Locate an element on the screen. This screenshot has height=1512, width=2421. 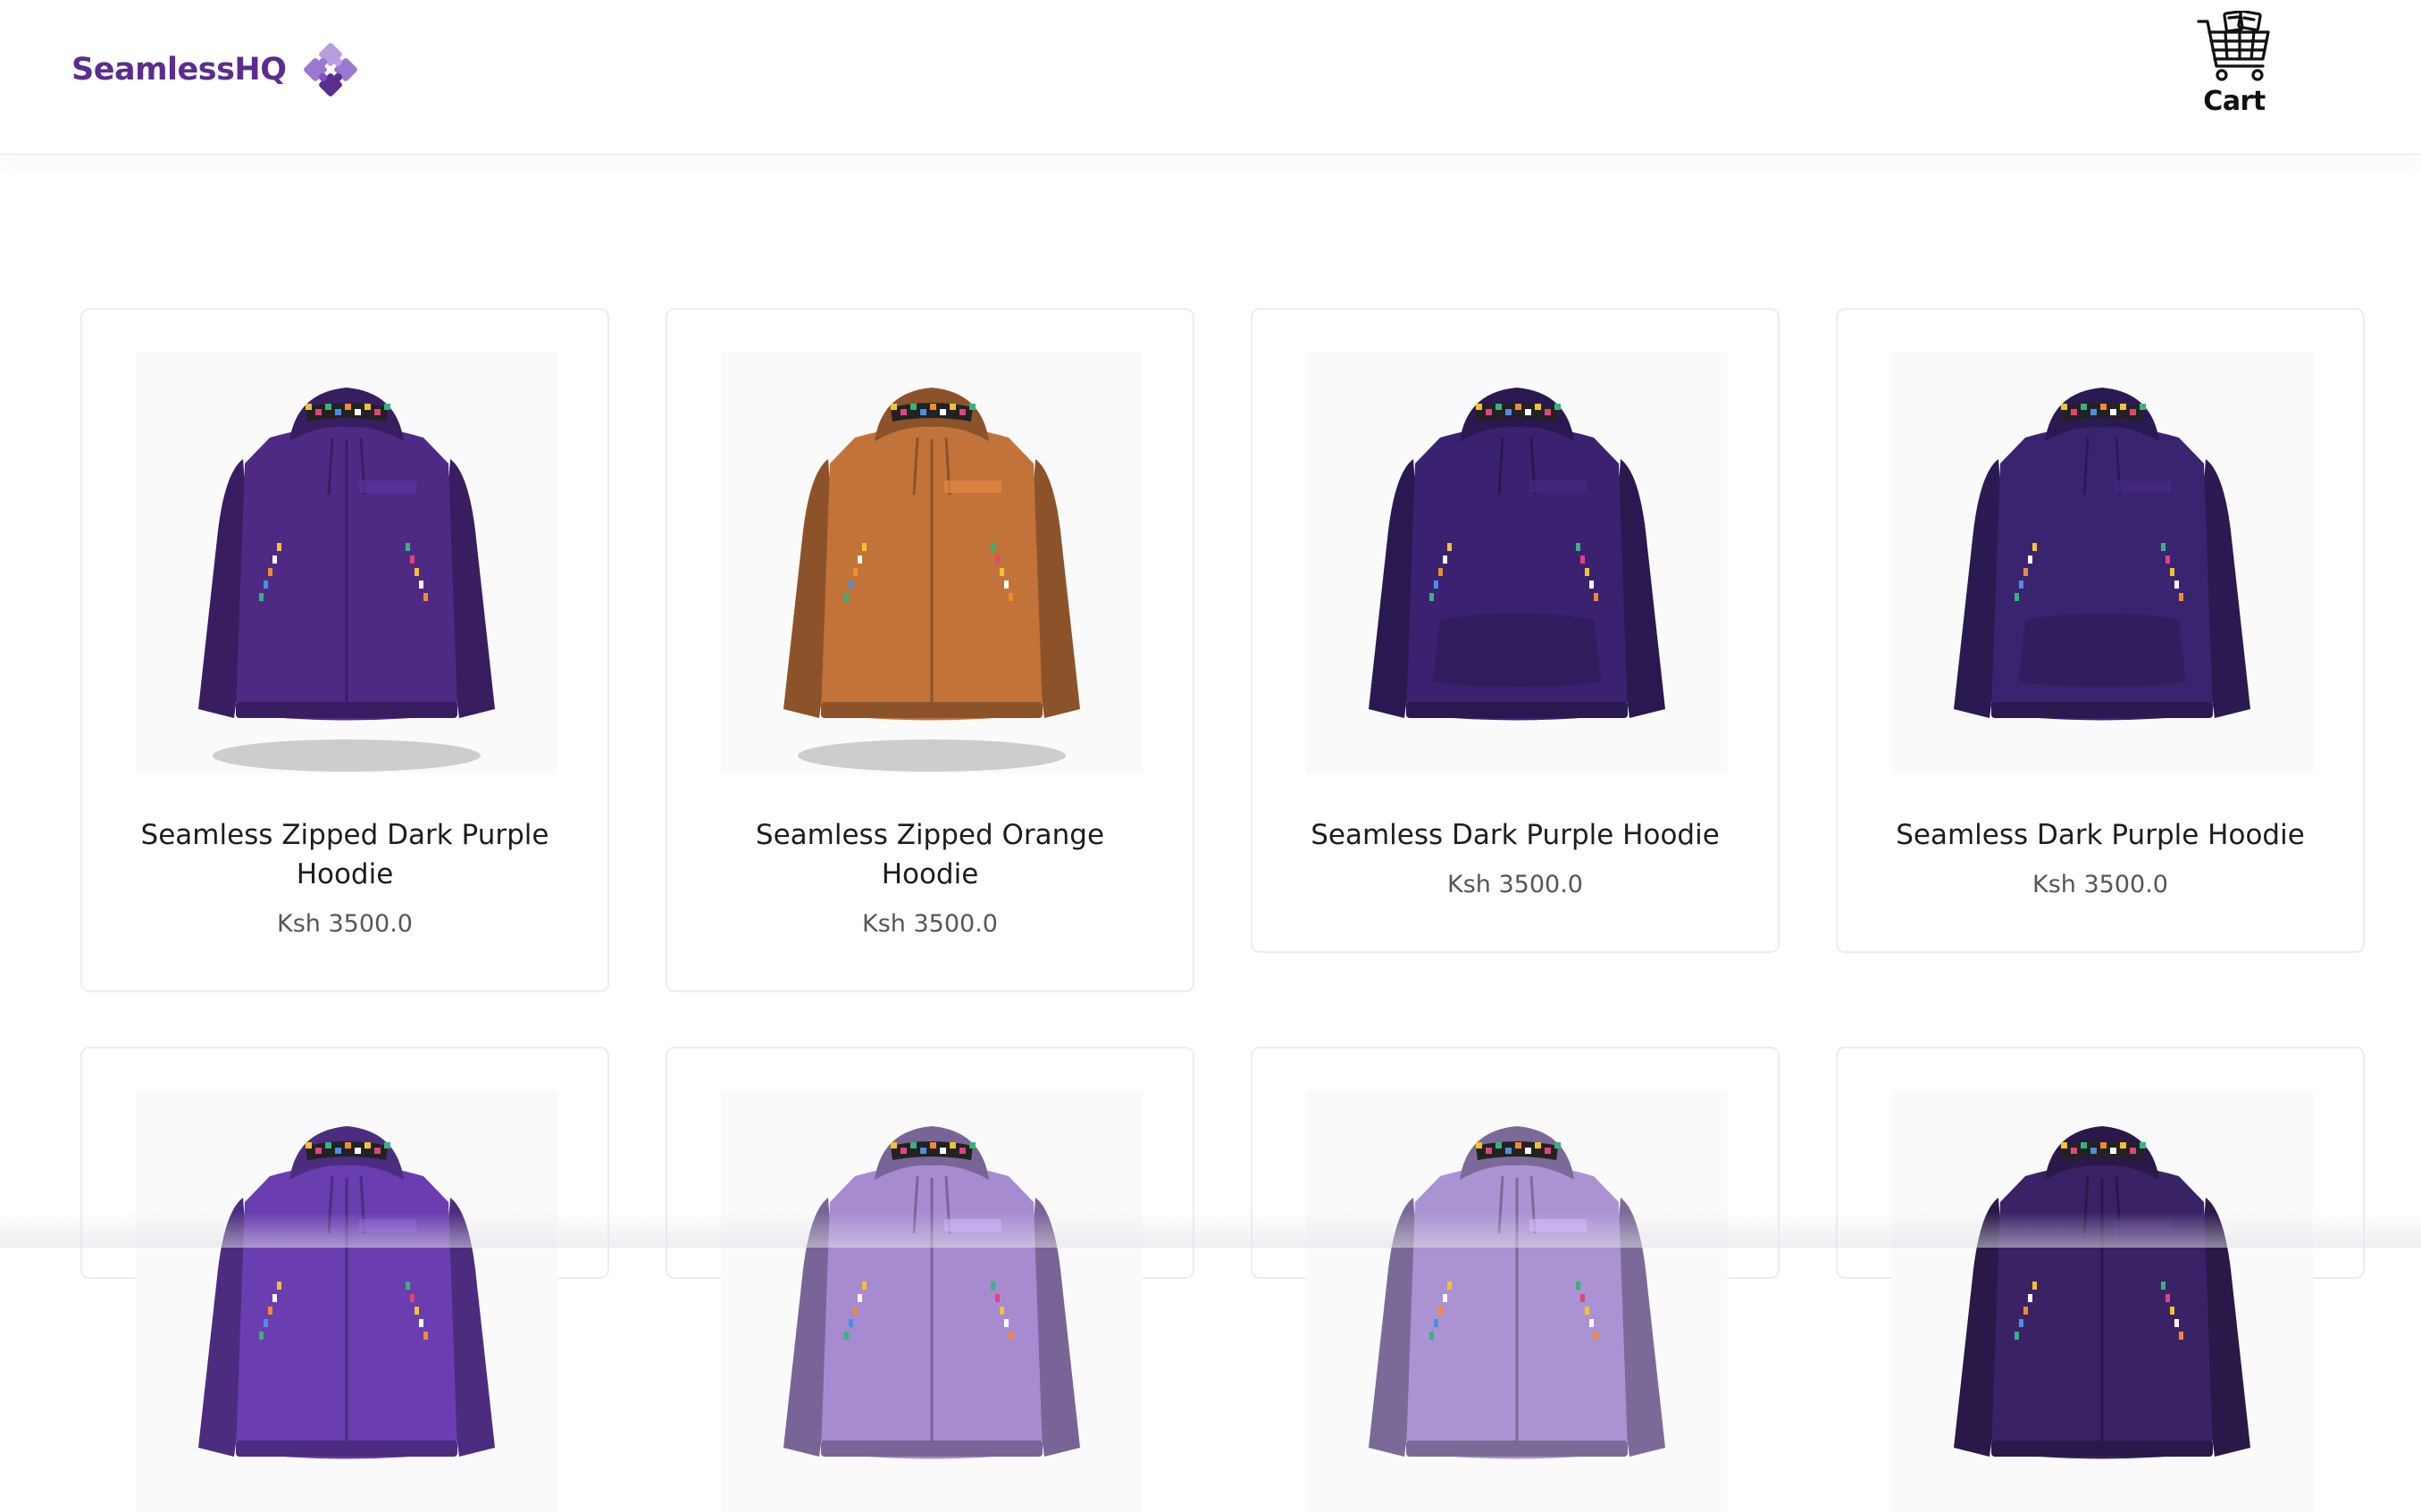
product-name: Seamless Zipped Orange Hoodie is located at coordinates (930, 854).